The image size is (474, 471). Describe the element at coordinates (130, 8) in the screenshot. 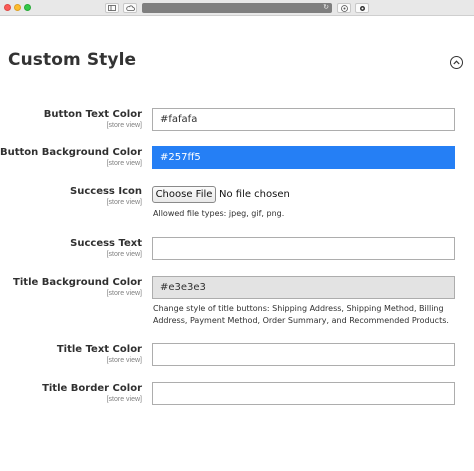

I see `cloud-icon` at that location.